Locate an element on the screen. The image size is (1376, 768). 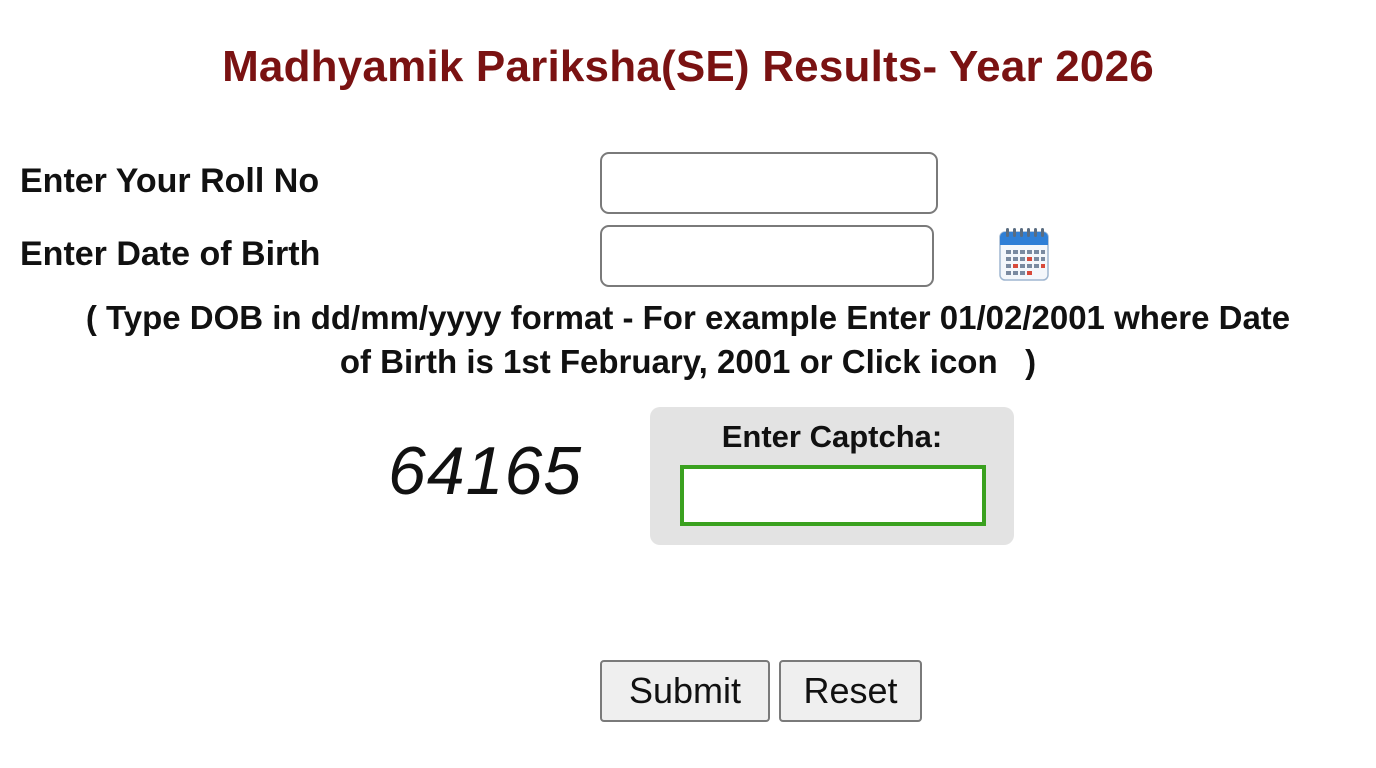
dob-input is located at coordinates (767, 256).